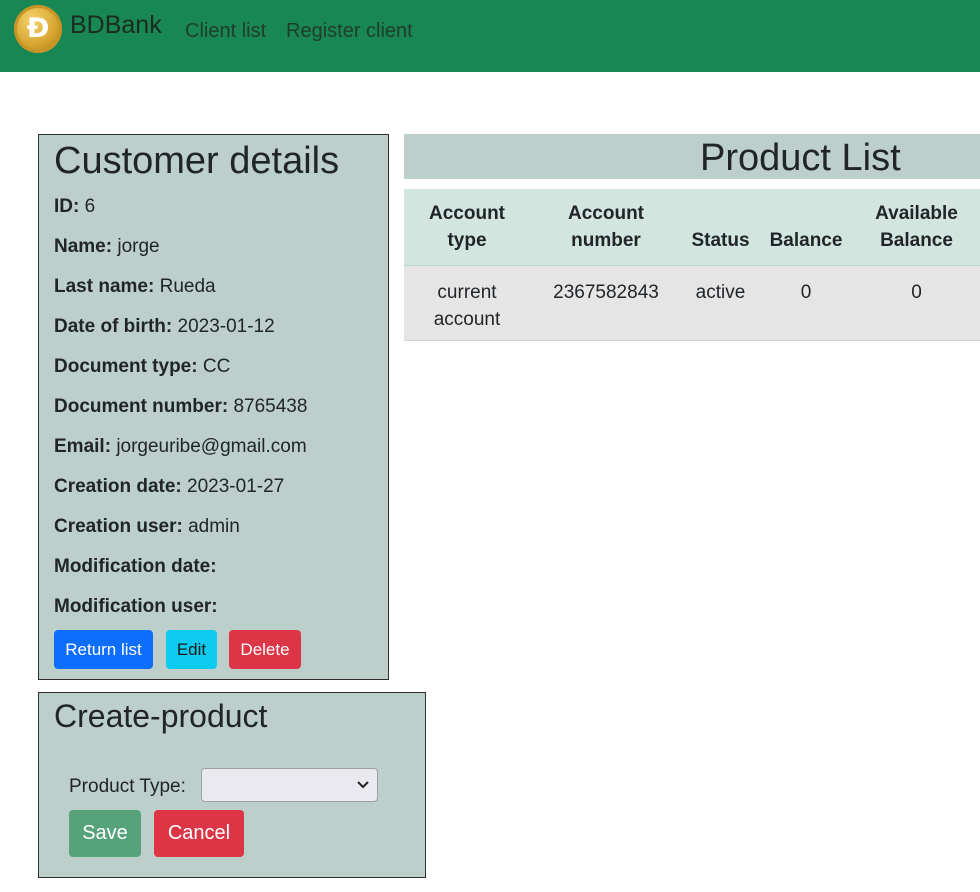  I want to click on col-header-available-balance: Available Balance, so click(916, 227).